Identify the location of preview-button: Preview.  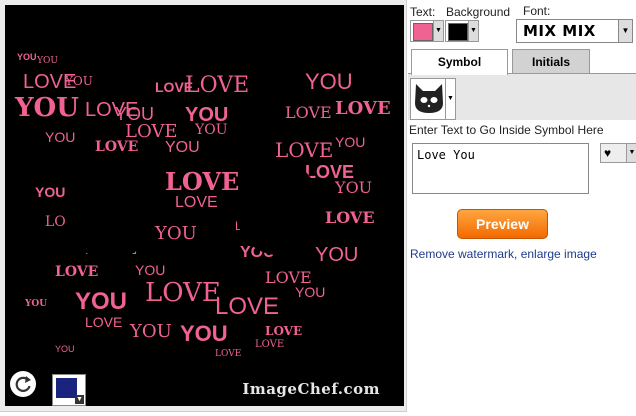
(502, 224).